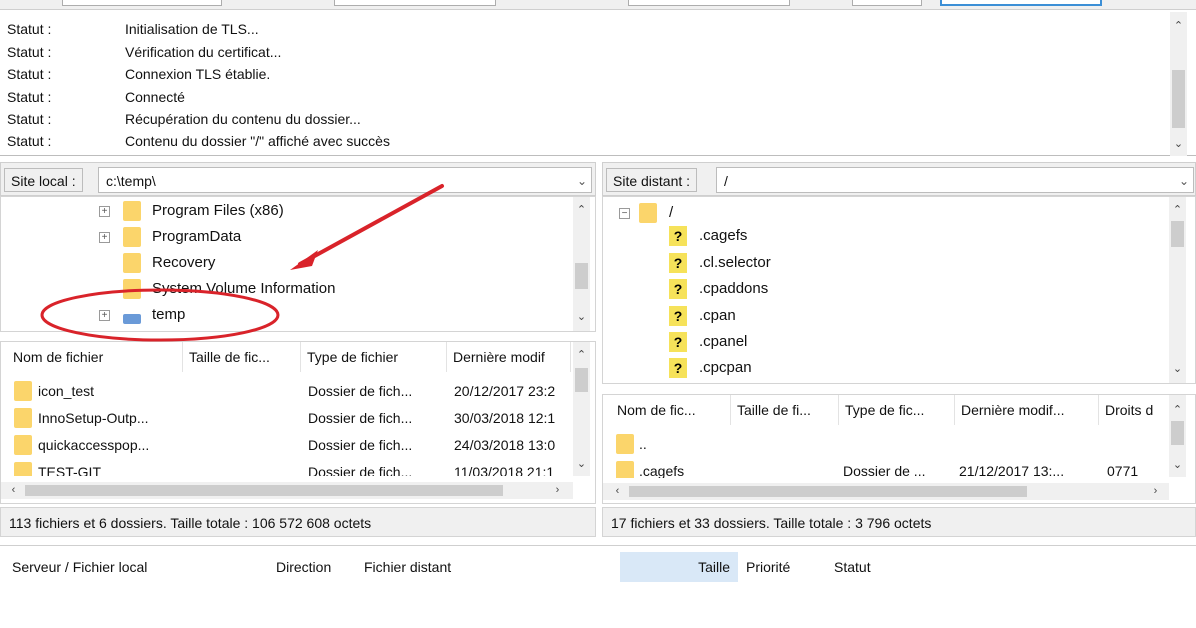 The image size is (1196, 628). I want to click on log-scrollbar: ⌃ ⌄, so click(1178, 84).